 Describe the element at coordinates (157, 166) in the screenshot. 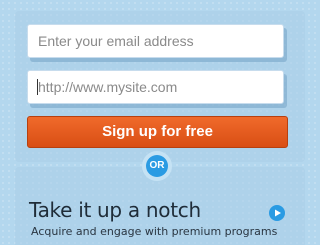

I see `or-divider-badge: OR` at that location.